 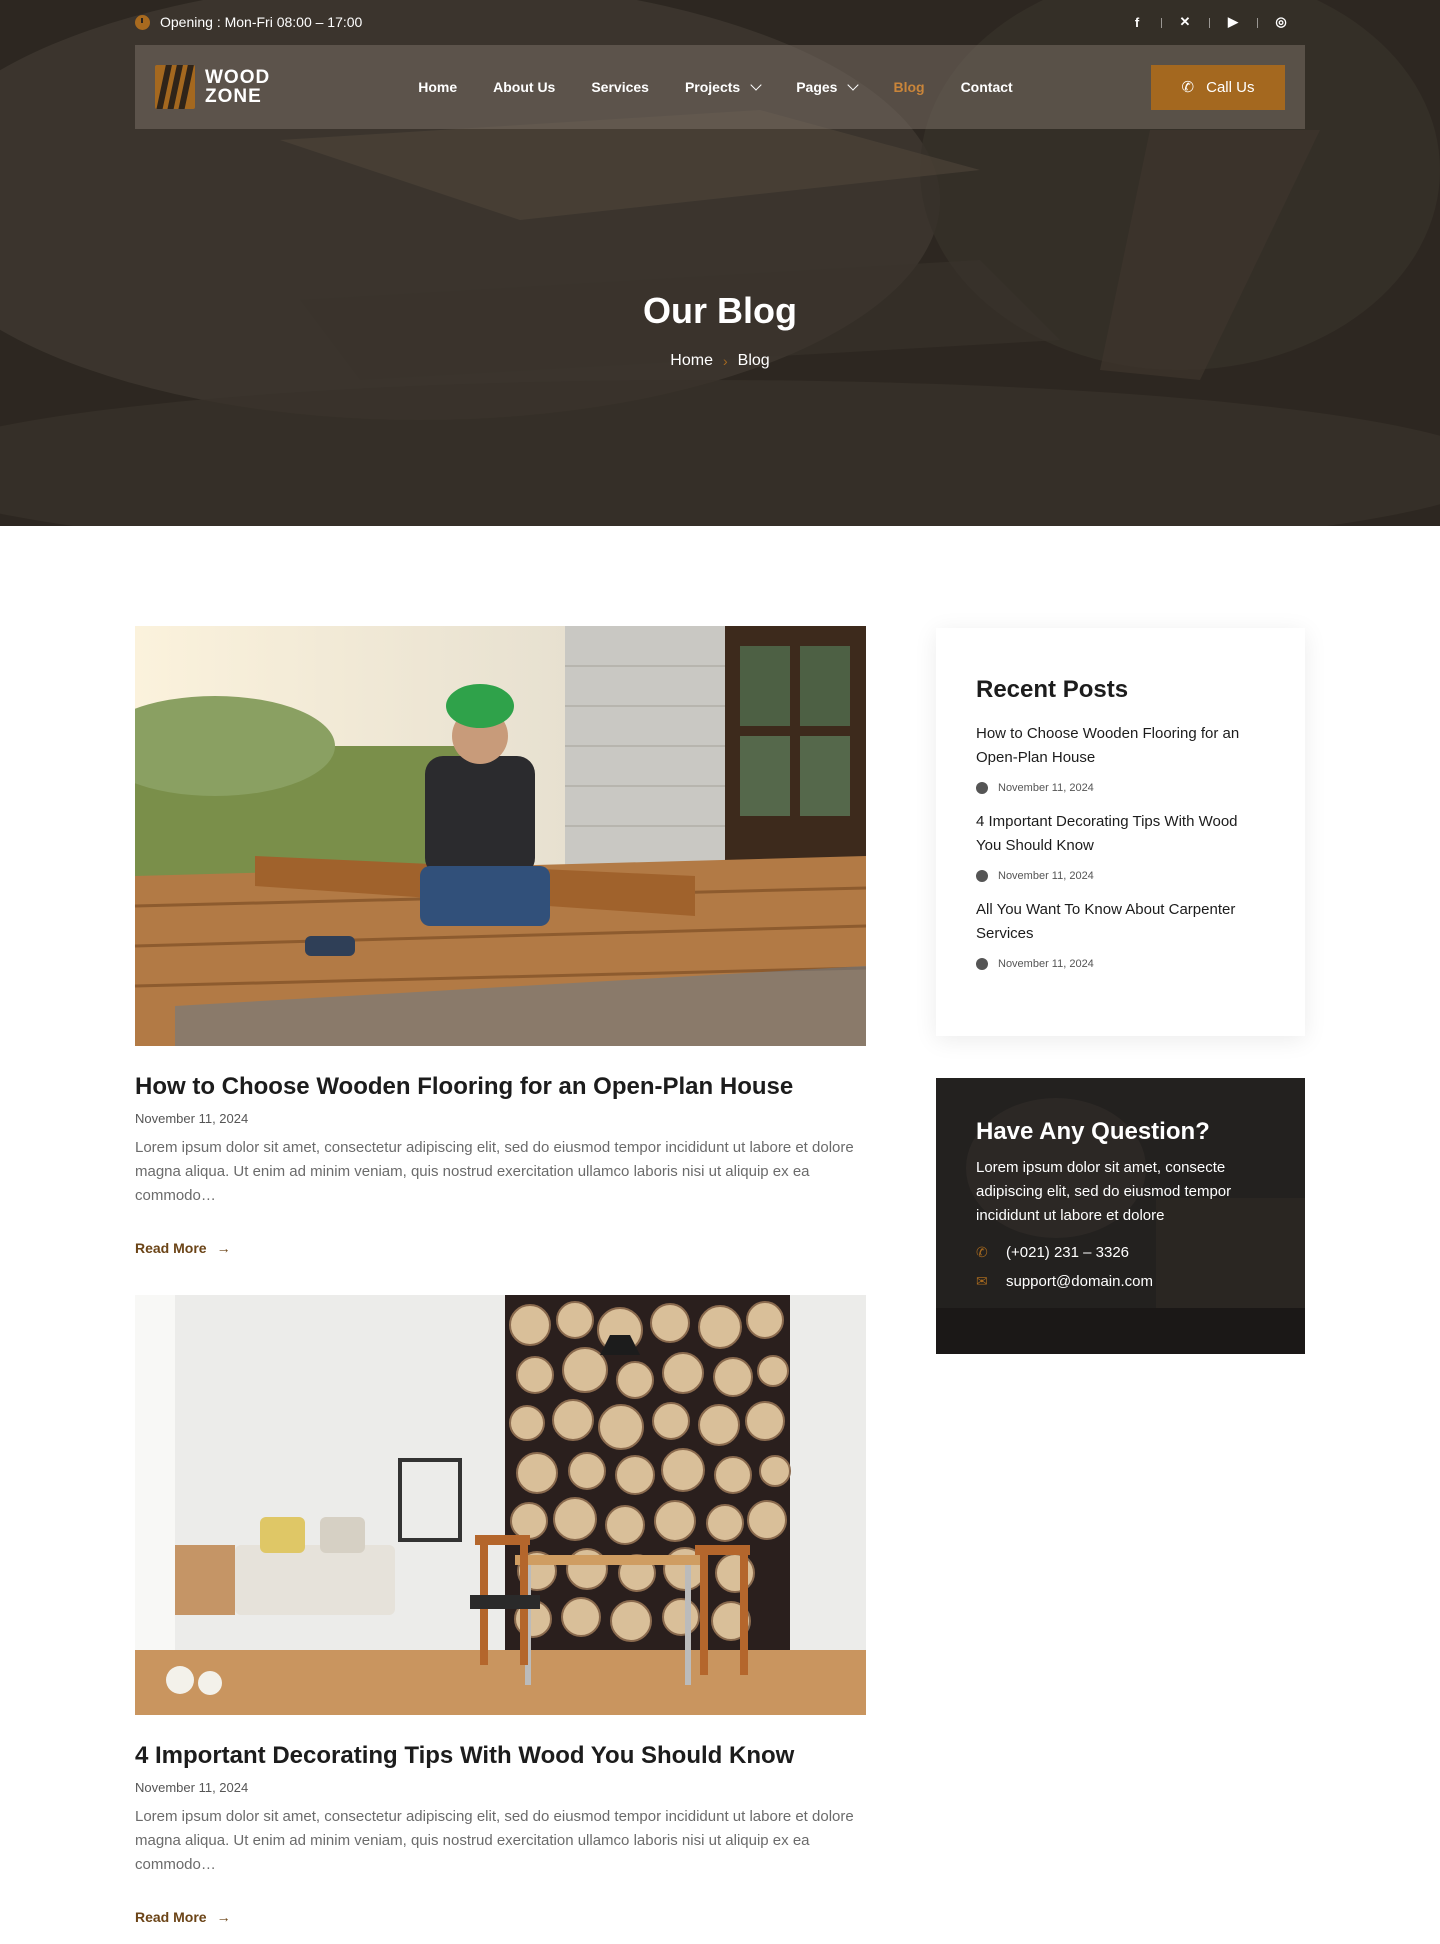 I want to click on contact-phone: ✆ (+021) 231 – 3326, so click(x=1120, y=1252).